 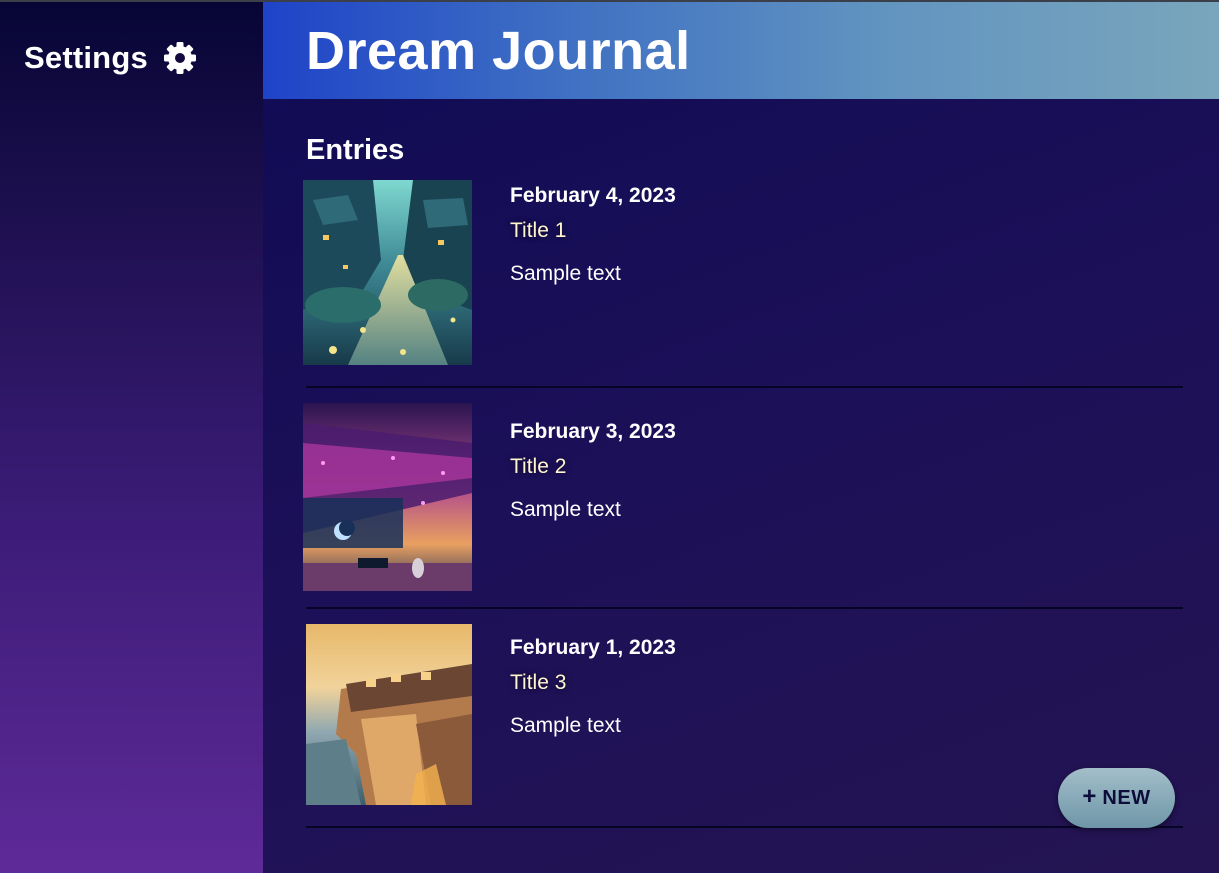 I want to click on entry-title: Title 2, so click(x=538, y=466).